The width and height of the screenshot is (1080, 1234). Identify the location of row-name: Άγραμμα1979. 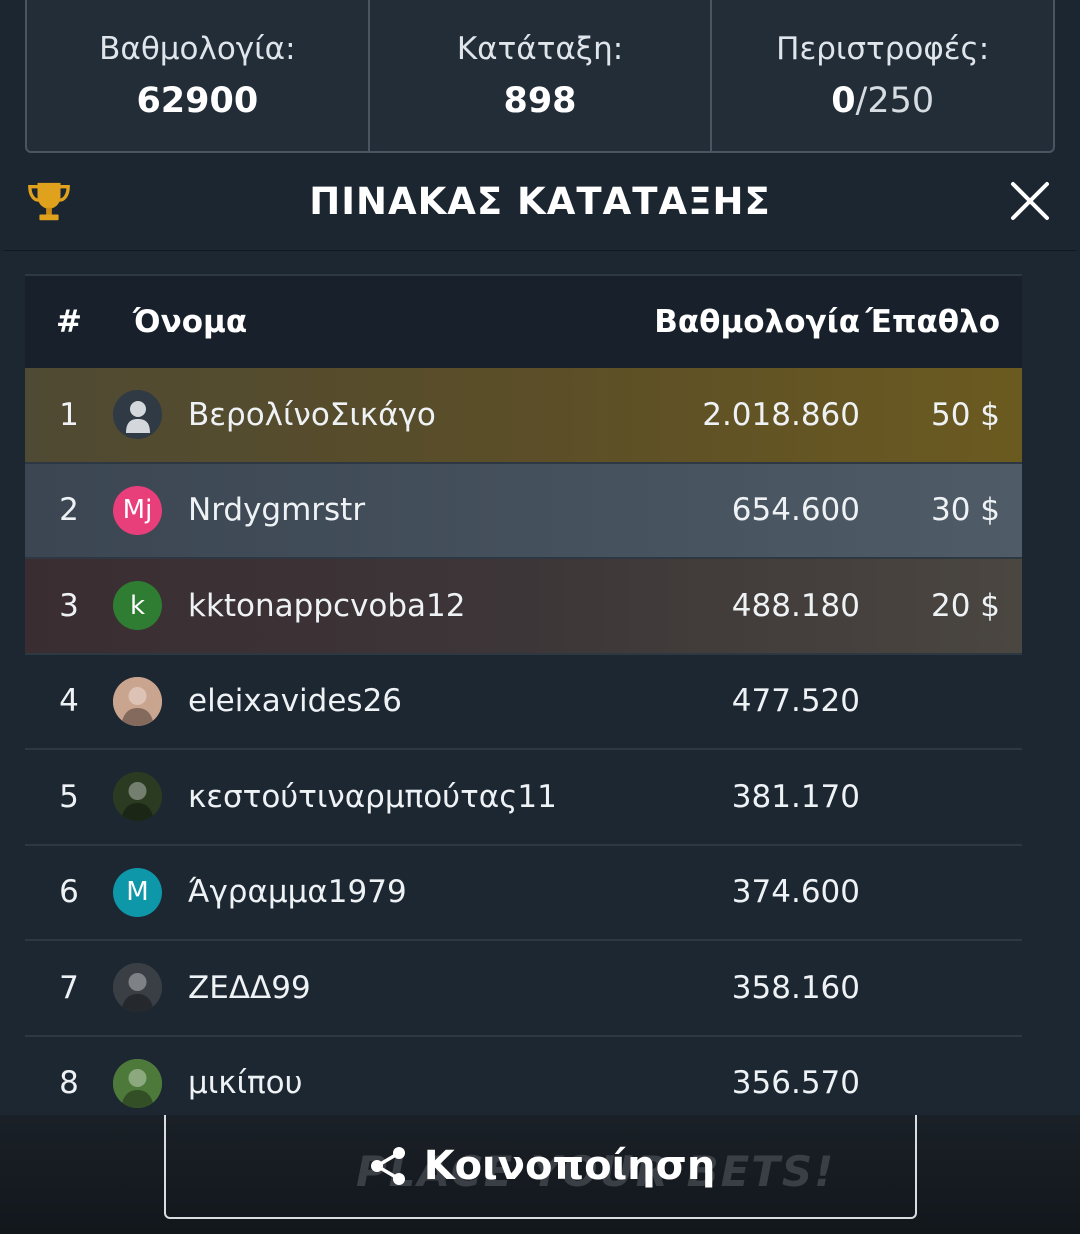
(297, 892).